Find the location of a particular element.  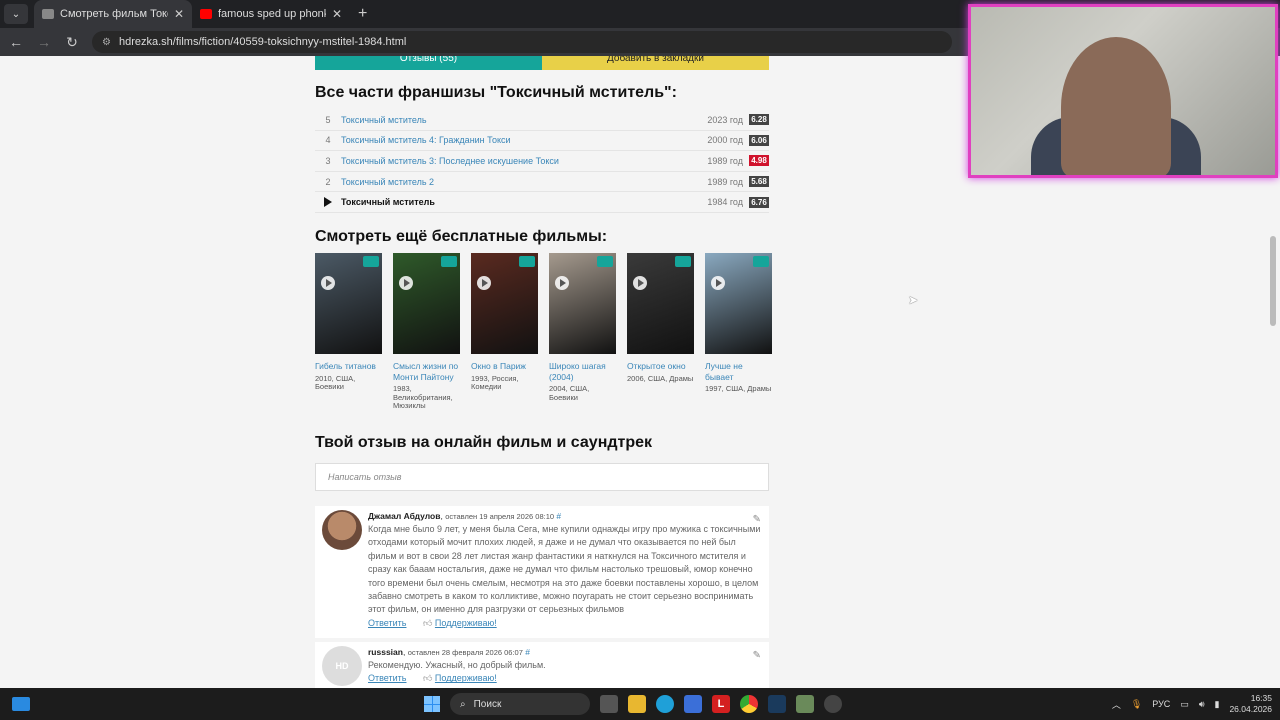

language-indicator: РУС is located at coordinates (1161, 704).